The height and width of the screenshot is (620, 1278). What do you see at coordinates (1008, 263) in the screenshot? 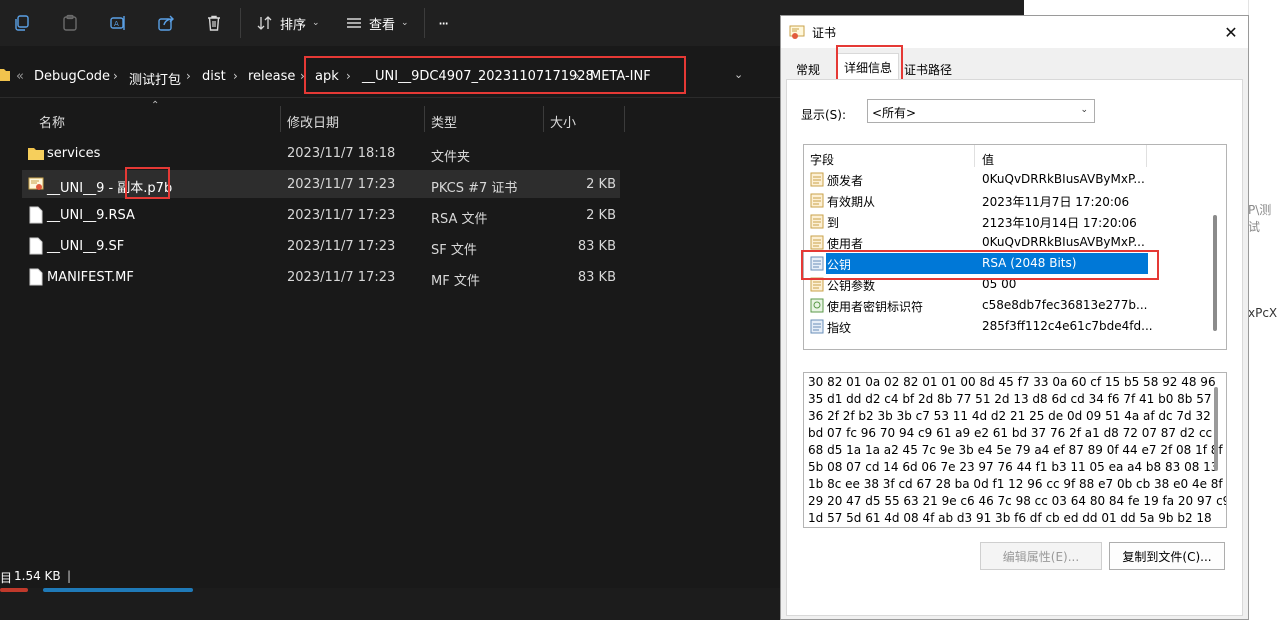
I see `list-item-selected: 公钥 RSA (2048 Bits)` at bounding box center [1008, 263].